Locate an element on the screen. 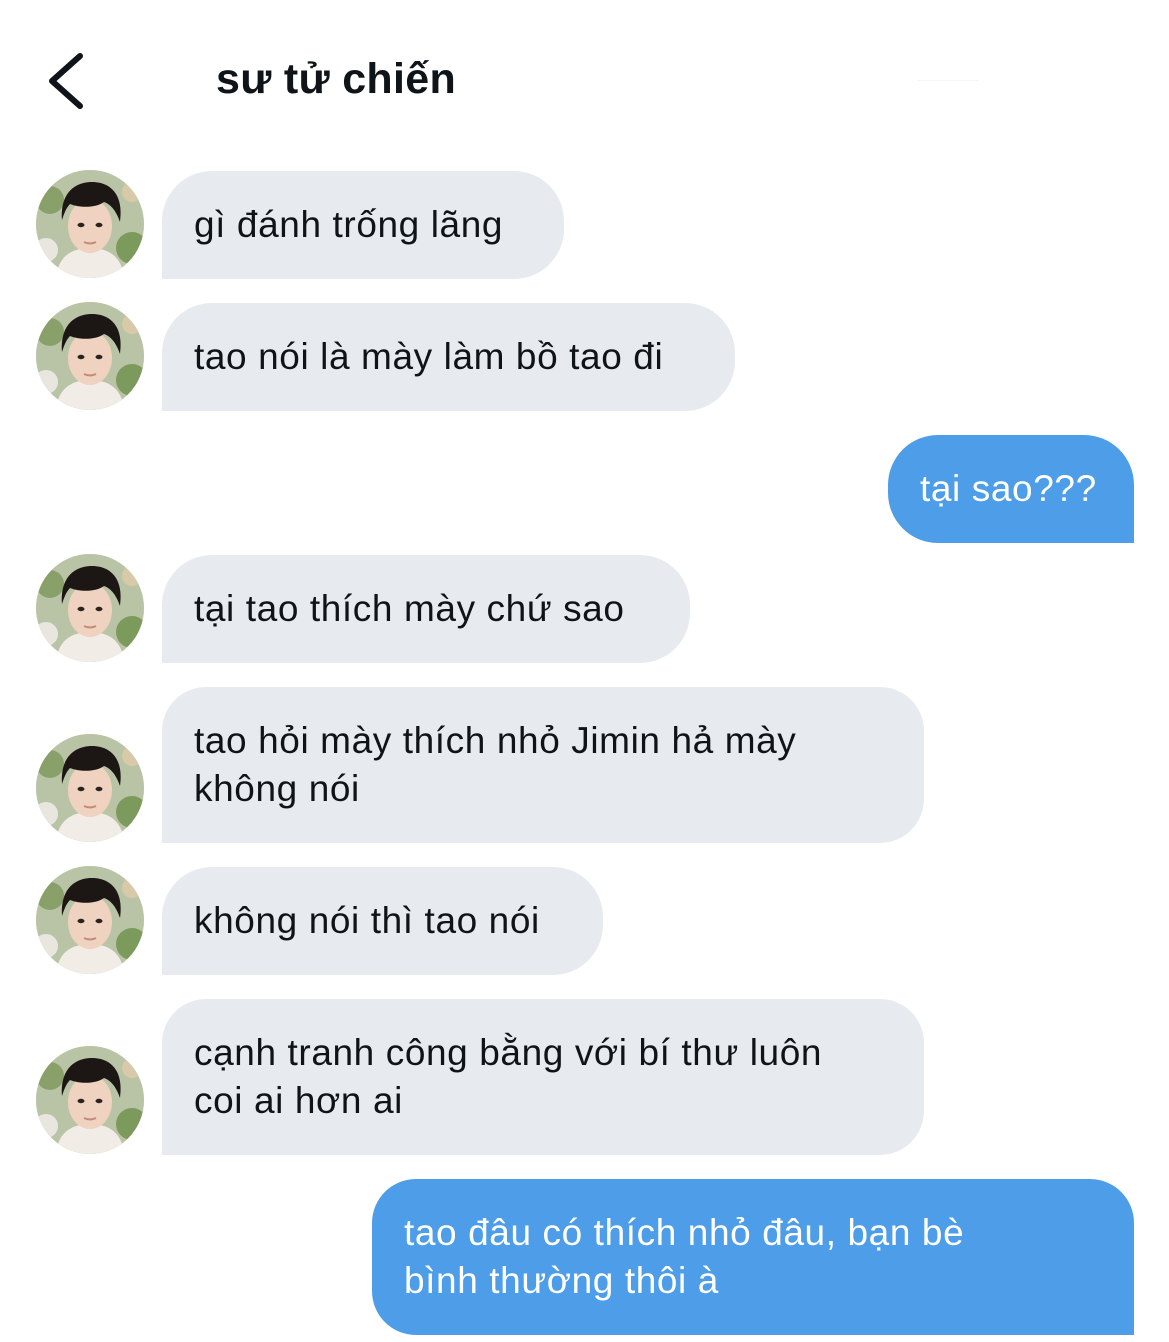  conversation-title: sư tử chiến is located at coordinates (336, 79).